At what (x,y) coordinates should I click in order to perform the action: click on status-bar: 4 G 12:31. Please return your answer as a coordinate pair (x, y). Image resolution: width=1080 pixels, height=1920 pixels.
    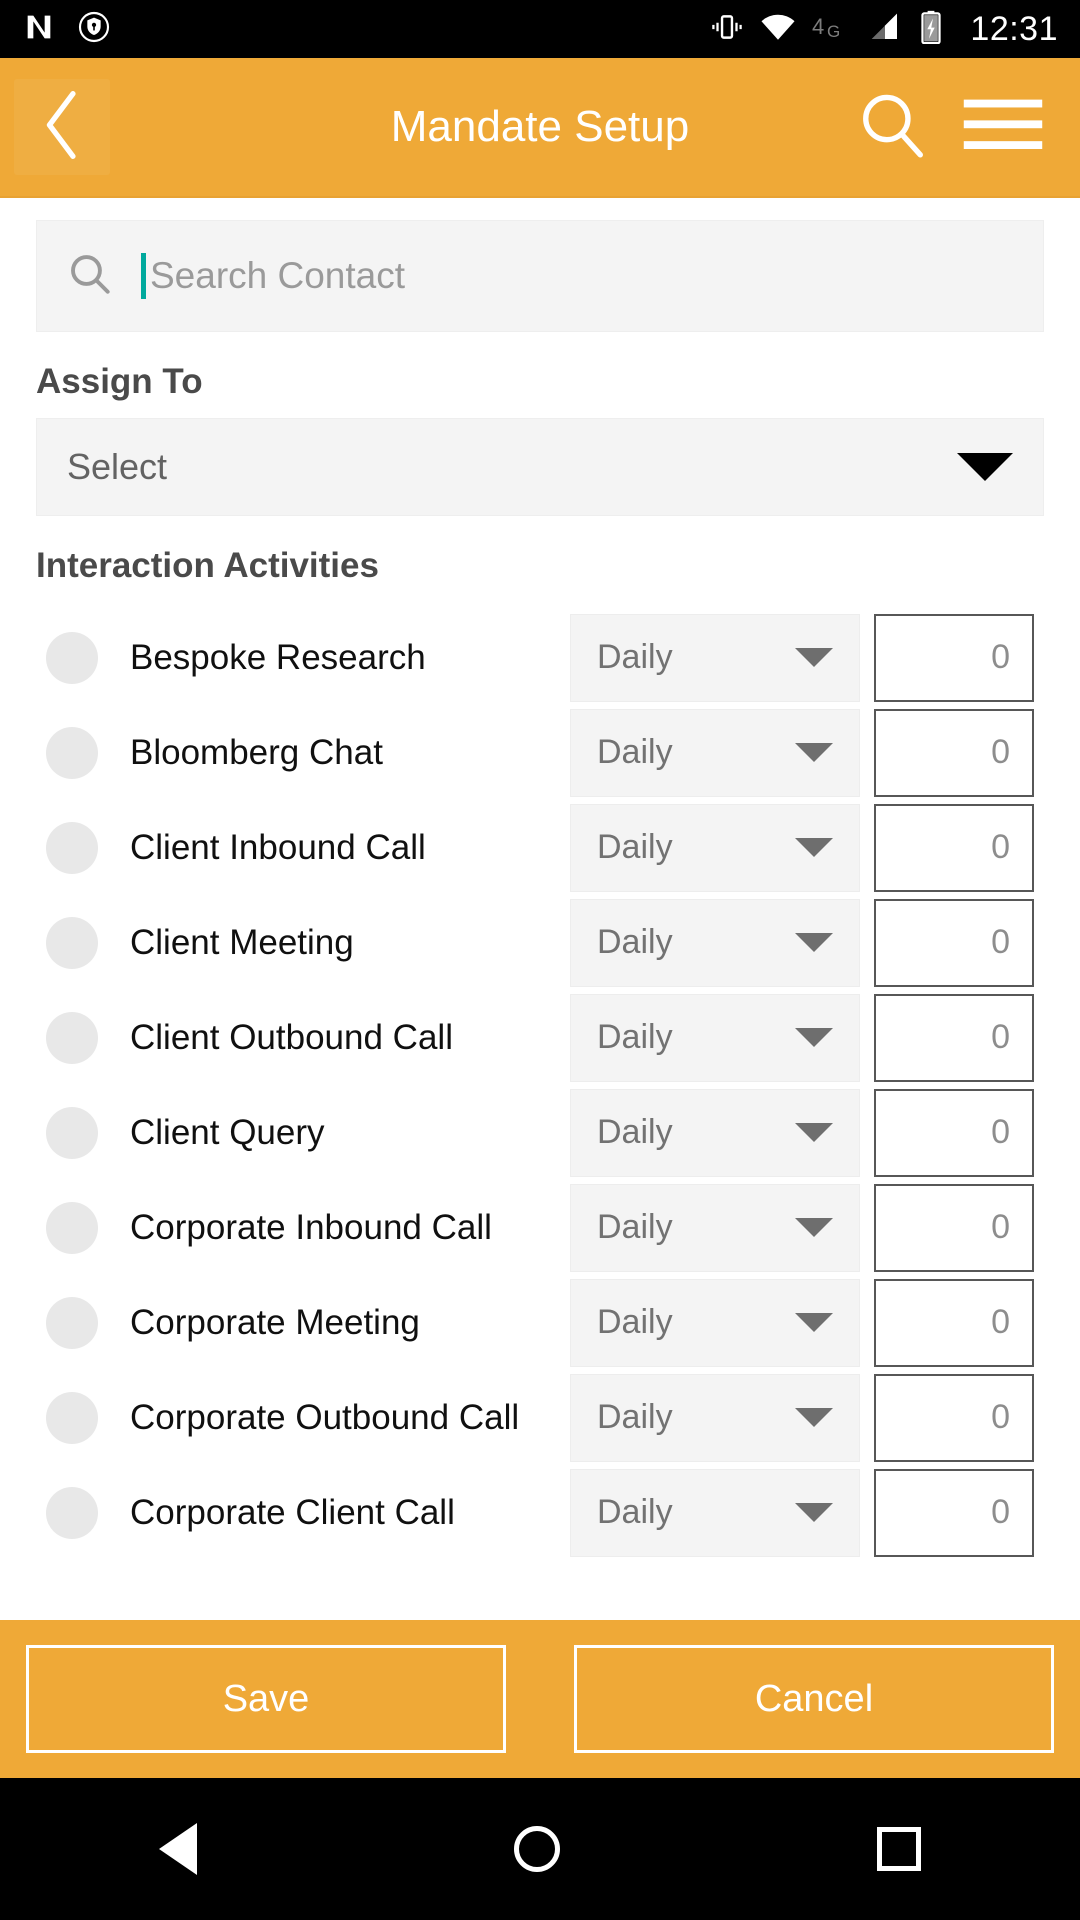
    Looking at the image, I should click on (540, 29).